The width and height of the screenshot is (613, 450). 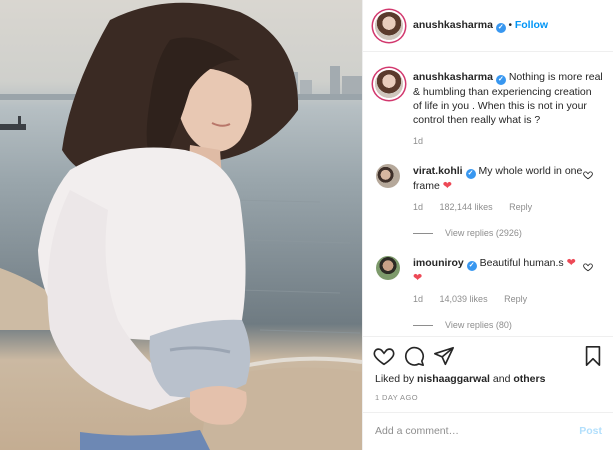 I want to click on caption-age: 1d, so click(x=418, y=141).